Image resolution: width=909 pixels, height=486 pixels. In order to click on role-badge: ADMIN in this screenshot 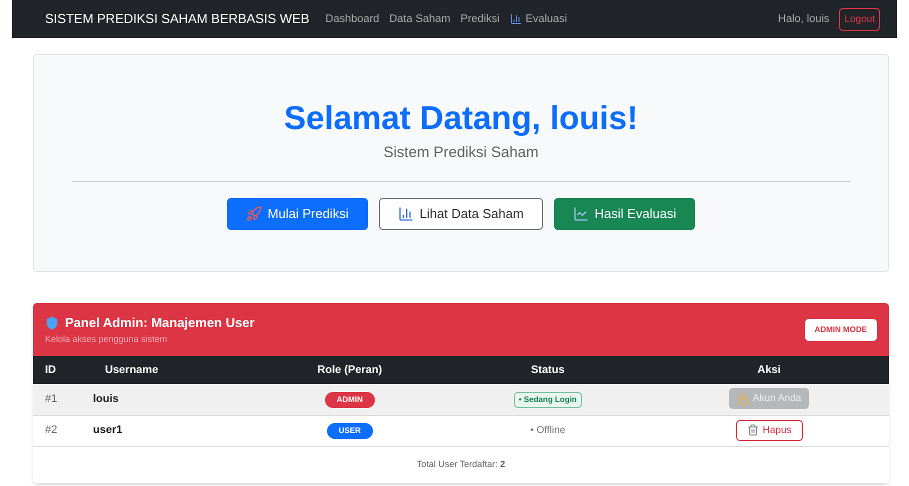, I will do `click(349, 400)`.